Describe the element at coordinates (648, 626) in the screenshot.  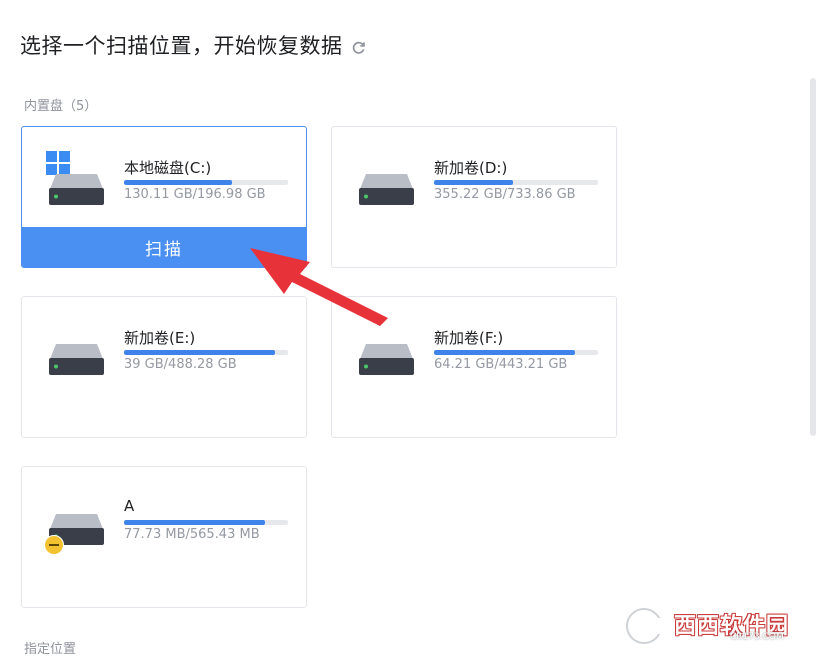
I see `watermark-mark-icon` at that location.